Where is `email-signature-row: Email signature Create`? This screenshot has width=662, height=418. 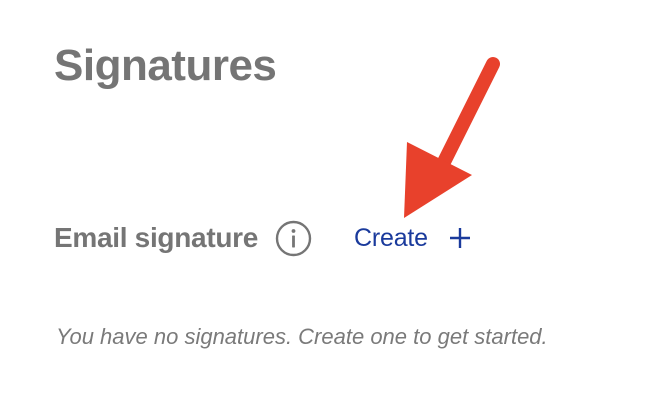 email-signature-row: Email signature Create is located at coordinates (263, 238).